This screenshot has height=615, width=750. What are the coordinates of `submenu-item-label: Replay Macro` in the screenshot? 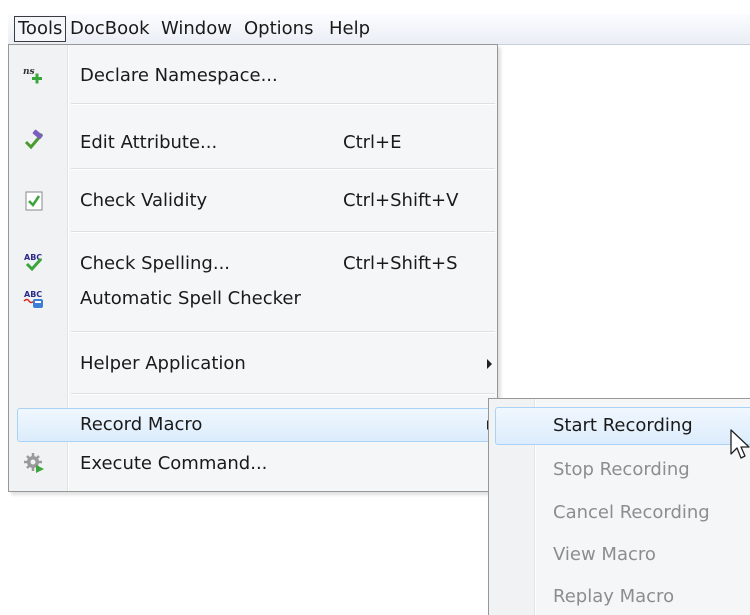 It's located at (614, 596).